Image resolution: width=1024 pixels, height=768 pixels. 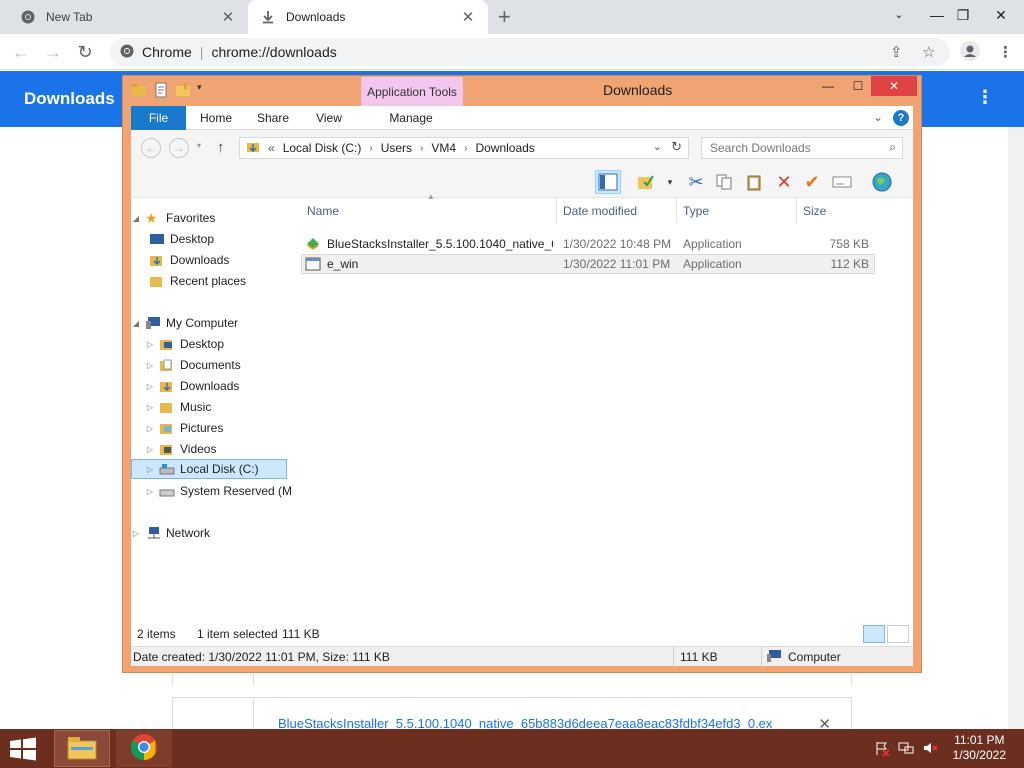 I want to click on nav-network: ▷ Network, so click(x=210, y=533).